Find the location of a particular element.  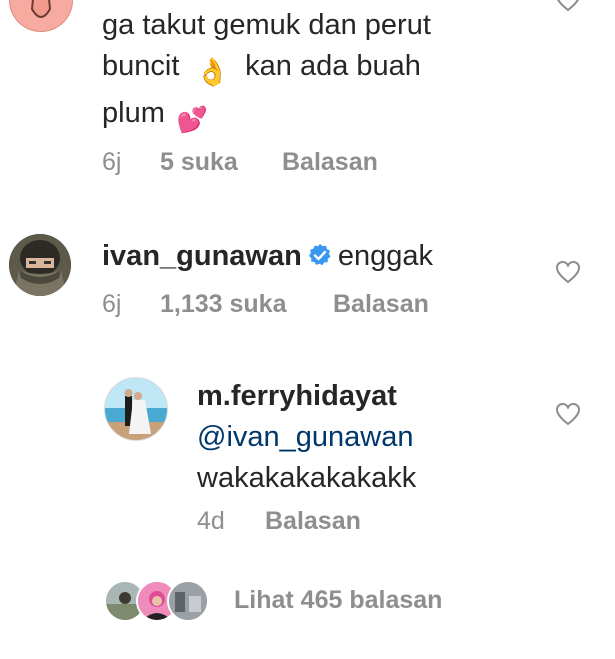

verified-badge-icon is located at coordinates (319, 255).